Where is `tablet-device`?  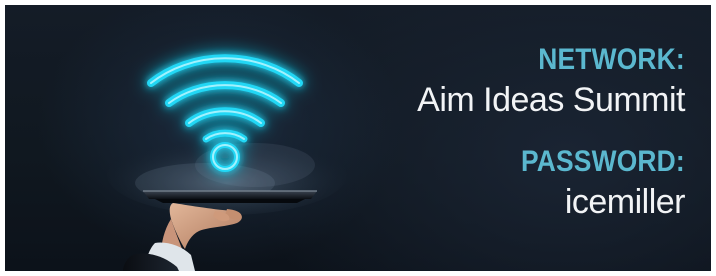 tablet-device is located at coordinates (230, 196).